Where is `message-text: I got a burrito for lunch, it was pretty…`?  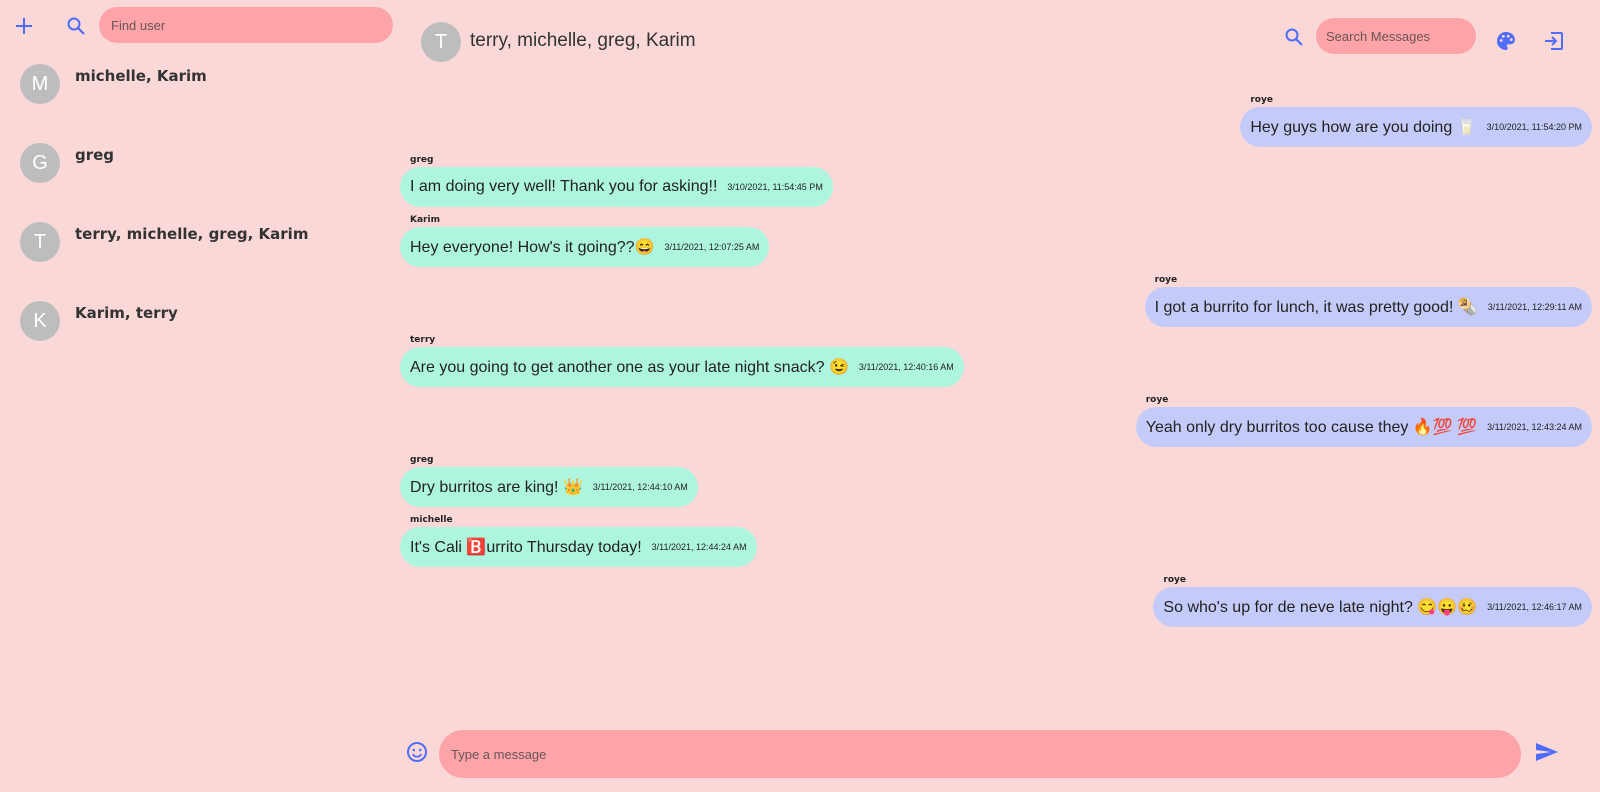 message-text: I got a burrito for lunch, it was pretty… is located at coordinates (1316, 307).